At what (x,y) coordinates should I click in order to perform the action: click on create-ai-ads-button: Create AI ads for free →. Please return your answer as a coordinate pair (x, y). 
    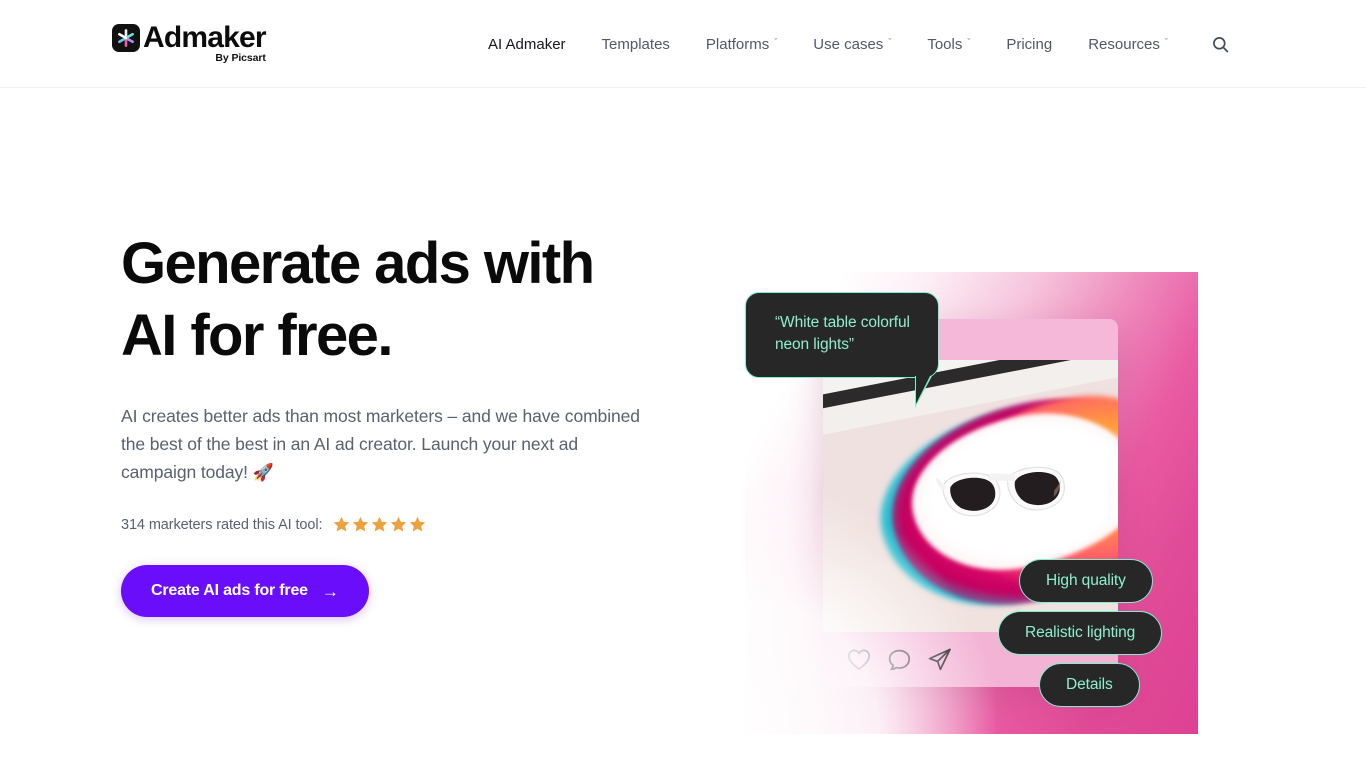
    Looking at the image, I should click on (245, 591).